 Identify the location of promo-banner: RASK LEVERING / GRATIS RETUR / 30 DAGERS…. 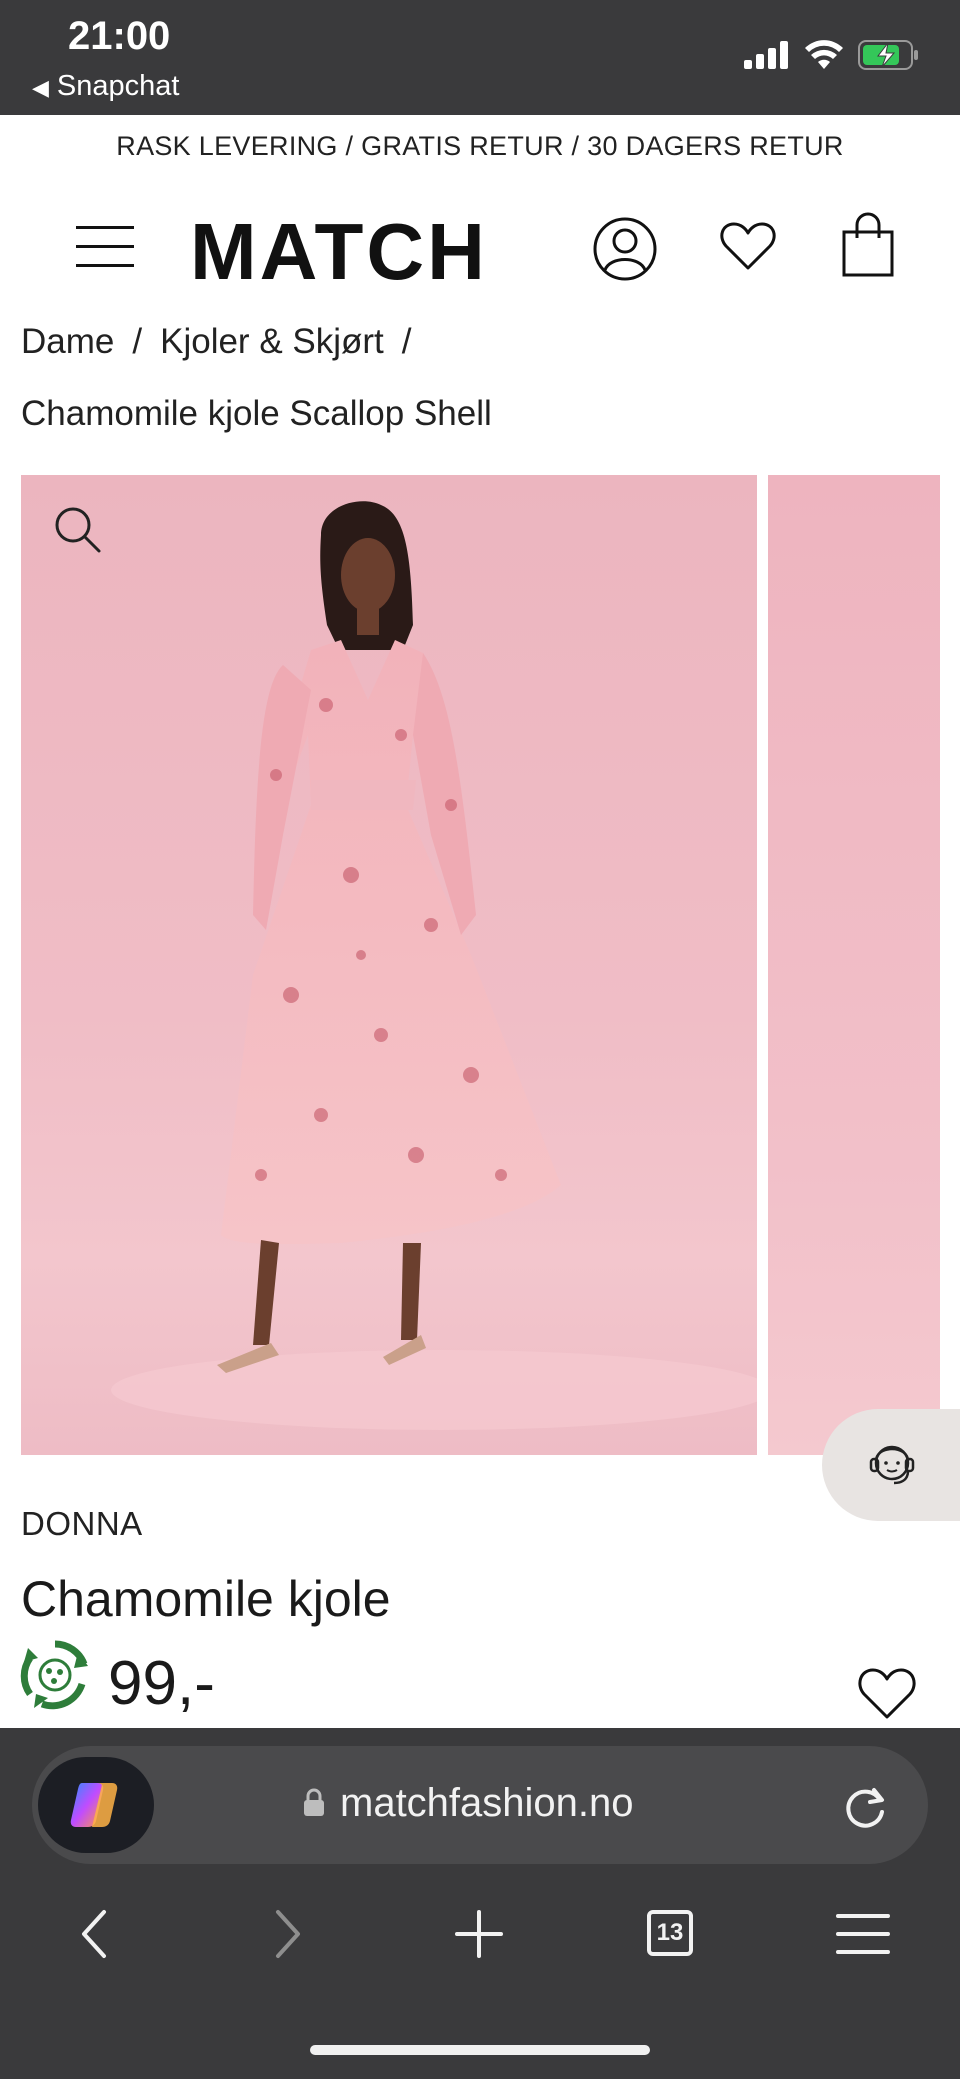
(480, 146).